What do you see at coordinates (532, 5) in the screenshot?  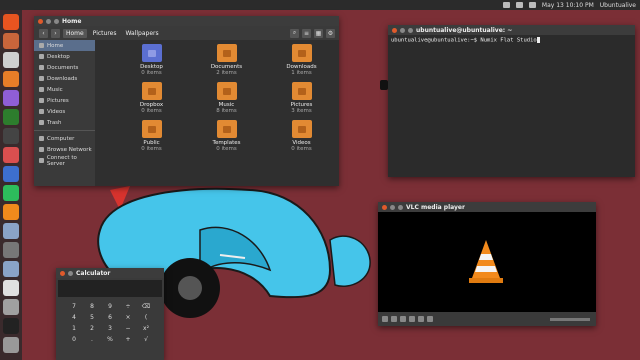 I see `volume-icon` at bounding box center [532, 5].